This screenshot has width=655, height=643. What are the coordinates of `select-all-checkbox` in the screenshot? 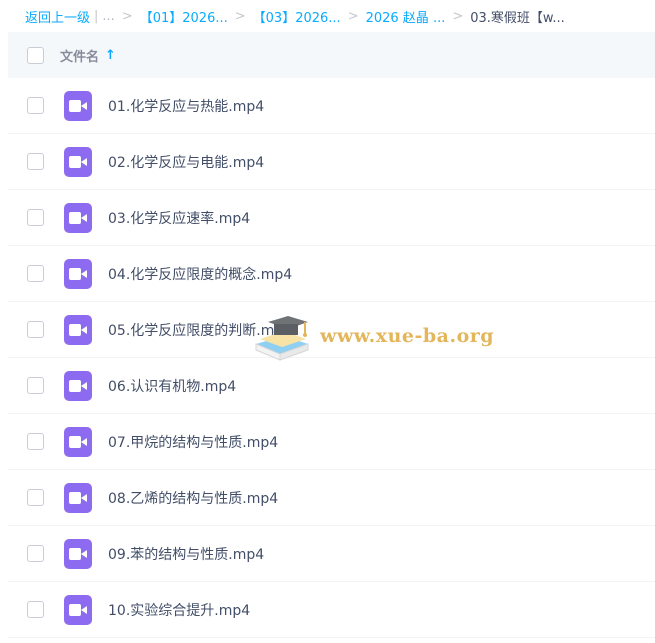 It's located at (35, 55).